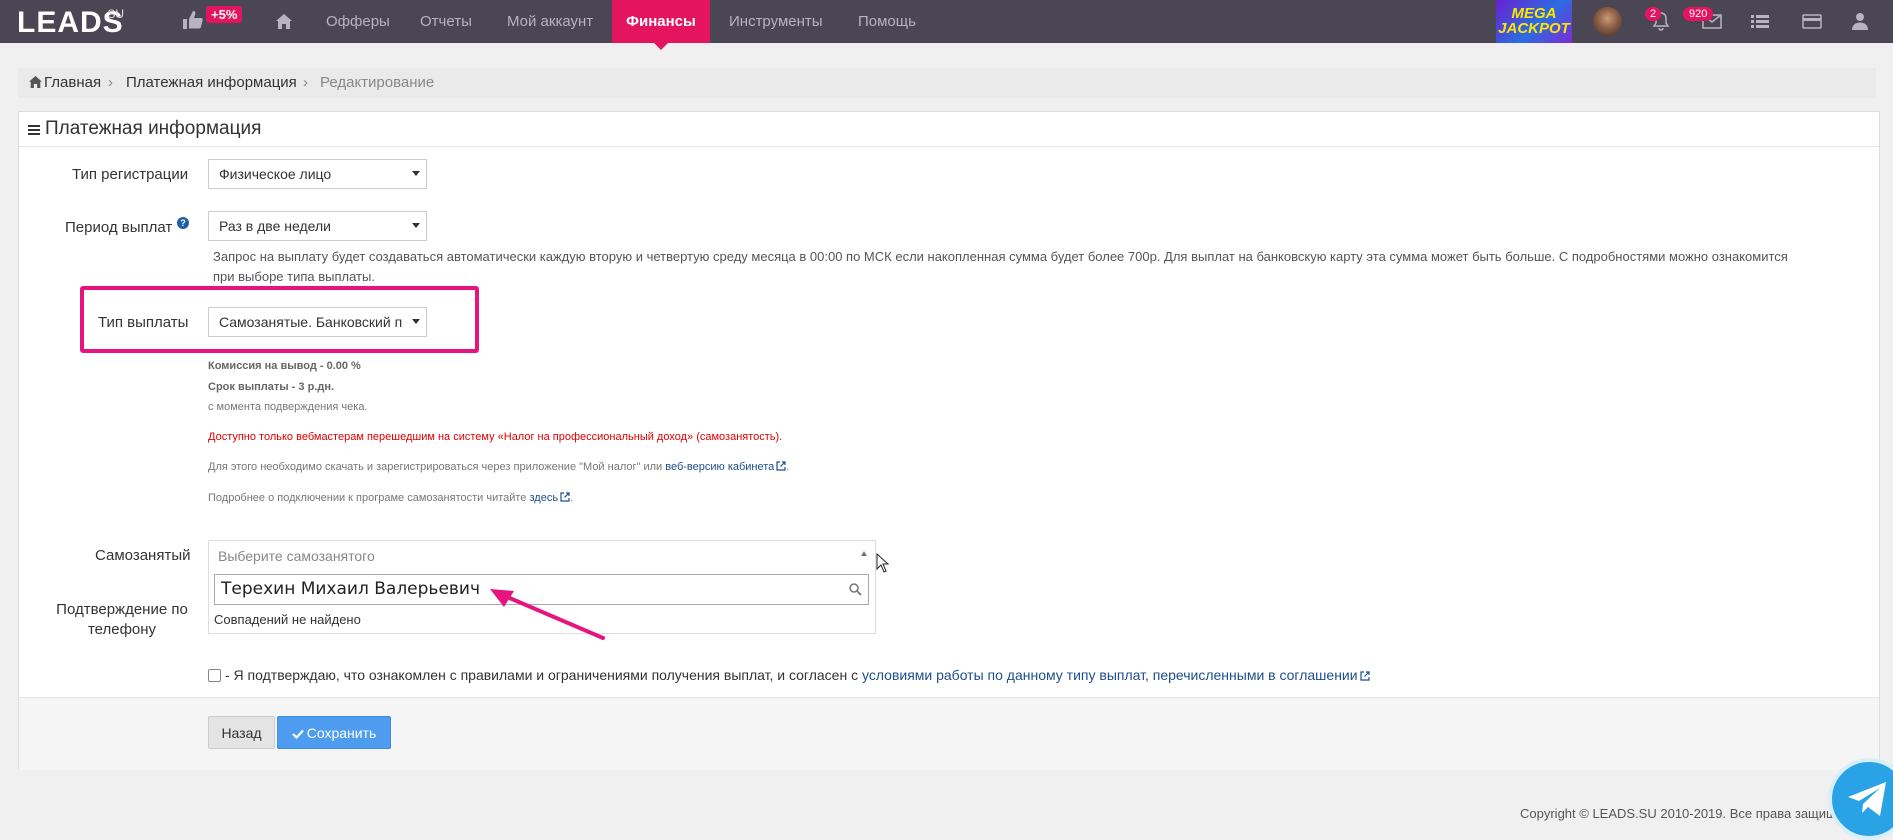 The width and height of the screenshot is (1893, 840). Describe the element at coordinates (1607, 21) in the screenshot. I see `avatar` at that location.